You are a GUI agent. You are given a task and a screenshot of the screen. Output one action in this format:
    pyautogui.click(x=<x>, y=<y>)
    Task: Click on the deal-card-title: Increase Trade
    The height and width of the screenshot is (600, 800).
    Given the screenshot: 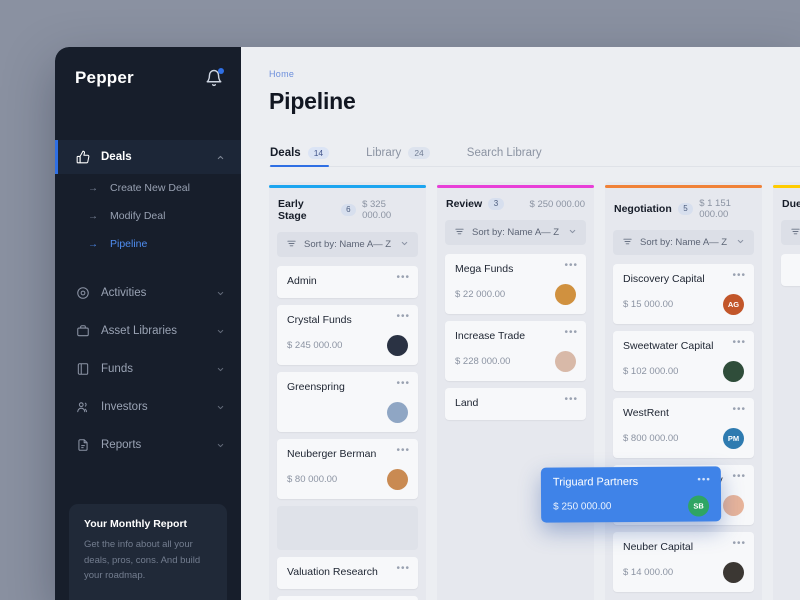 What is the action you would take?
    pyautogui.click(x=490, y=336)
    